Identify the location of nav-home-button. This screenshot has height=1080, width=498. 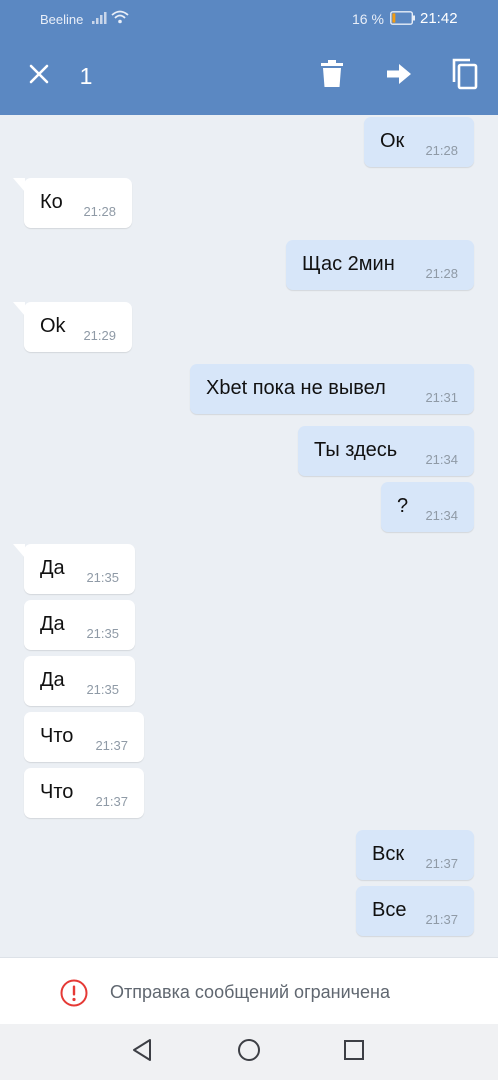
(249, 1052).